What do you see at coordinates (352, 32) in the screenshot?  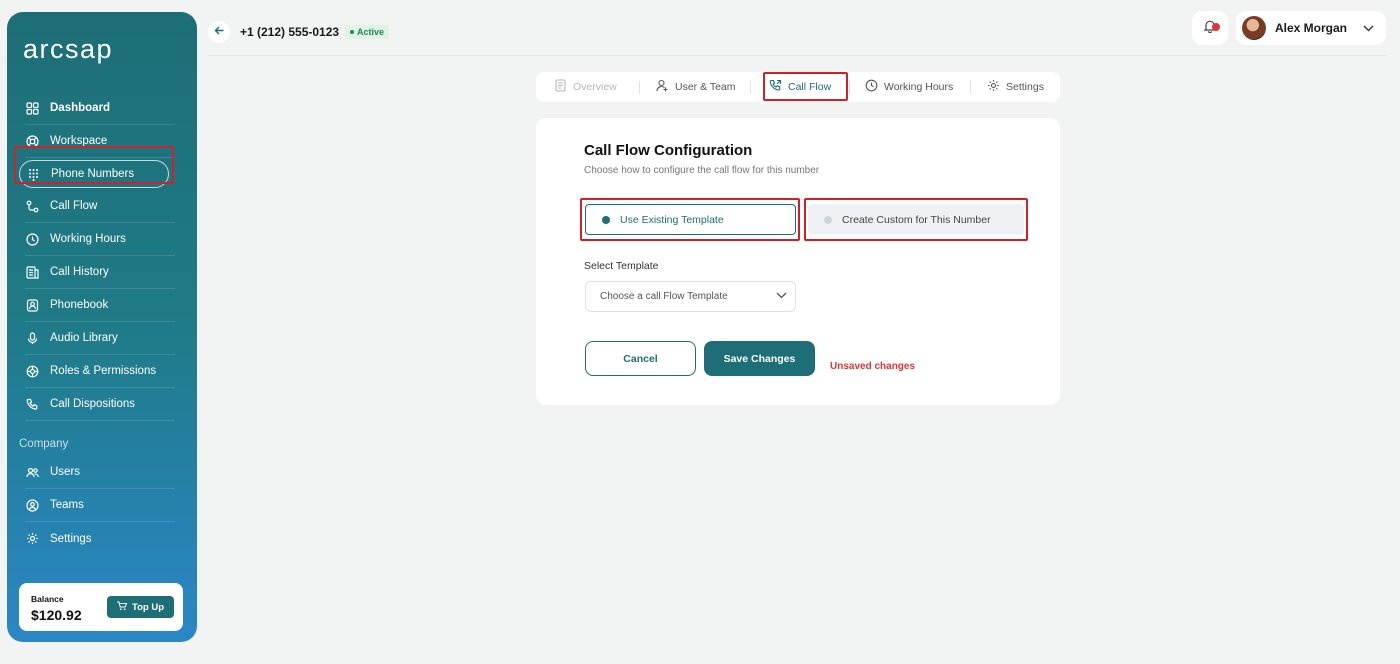 I see `status-dot-icon` at bounding box center [352, 32].